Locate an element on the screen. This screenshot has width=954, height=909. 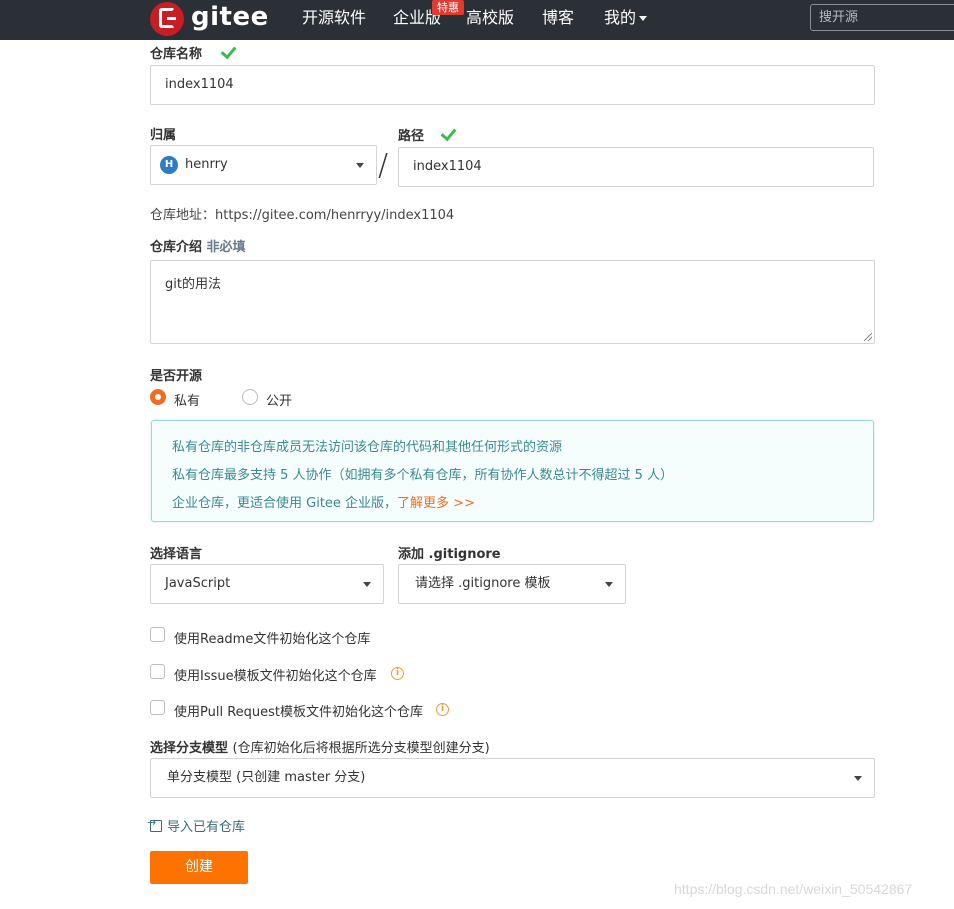
learn-more-link: 了解更多 >> is located at coordinates (436, 503).